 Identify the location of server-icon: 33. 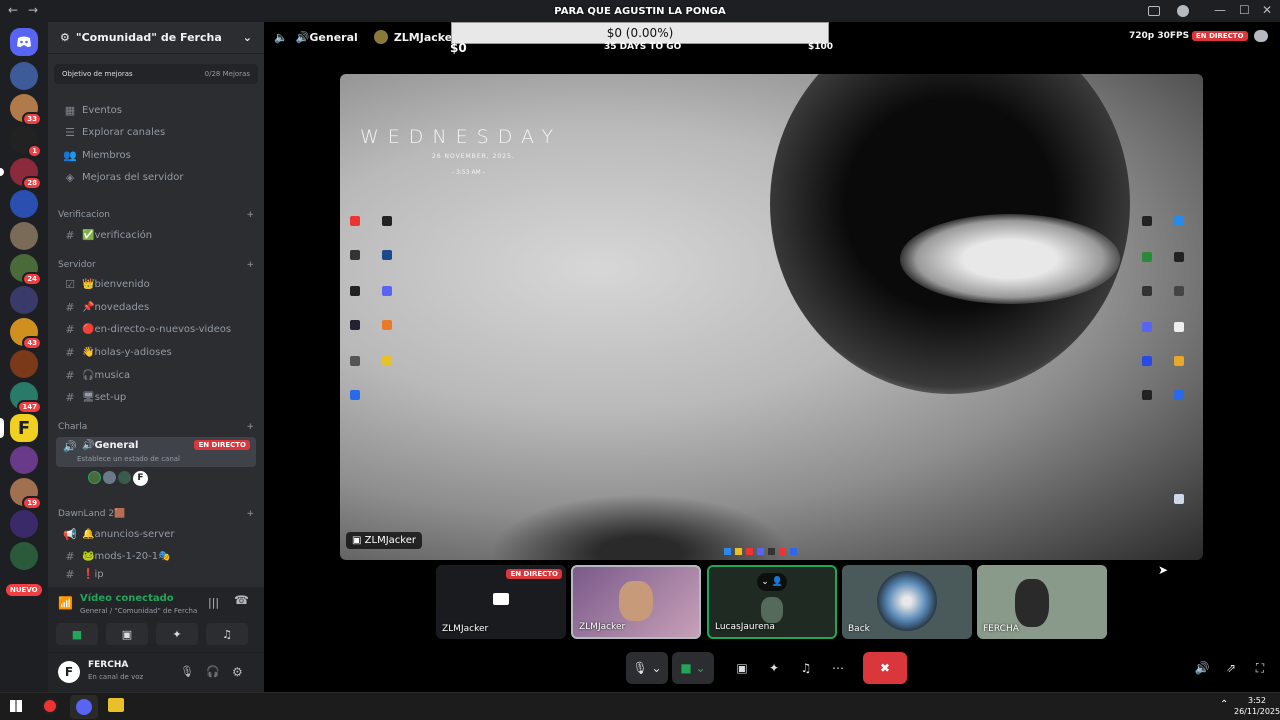
(26, 110).